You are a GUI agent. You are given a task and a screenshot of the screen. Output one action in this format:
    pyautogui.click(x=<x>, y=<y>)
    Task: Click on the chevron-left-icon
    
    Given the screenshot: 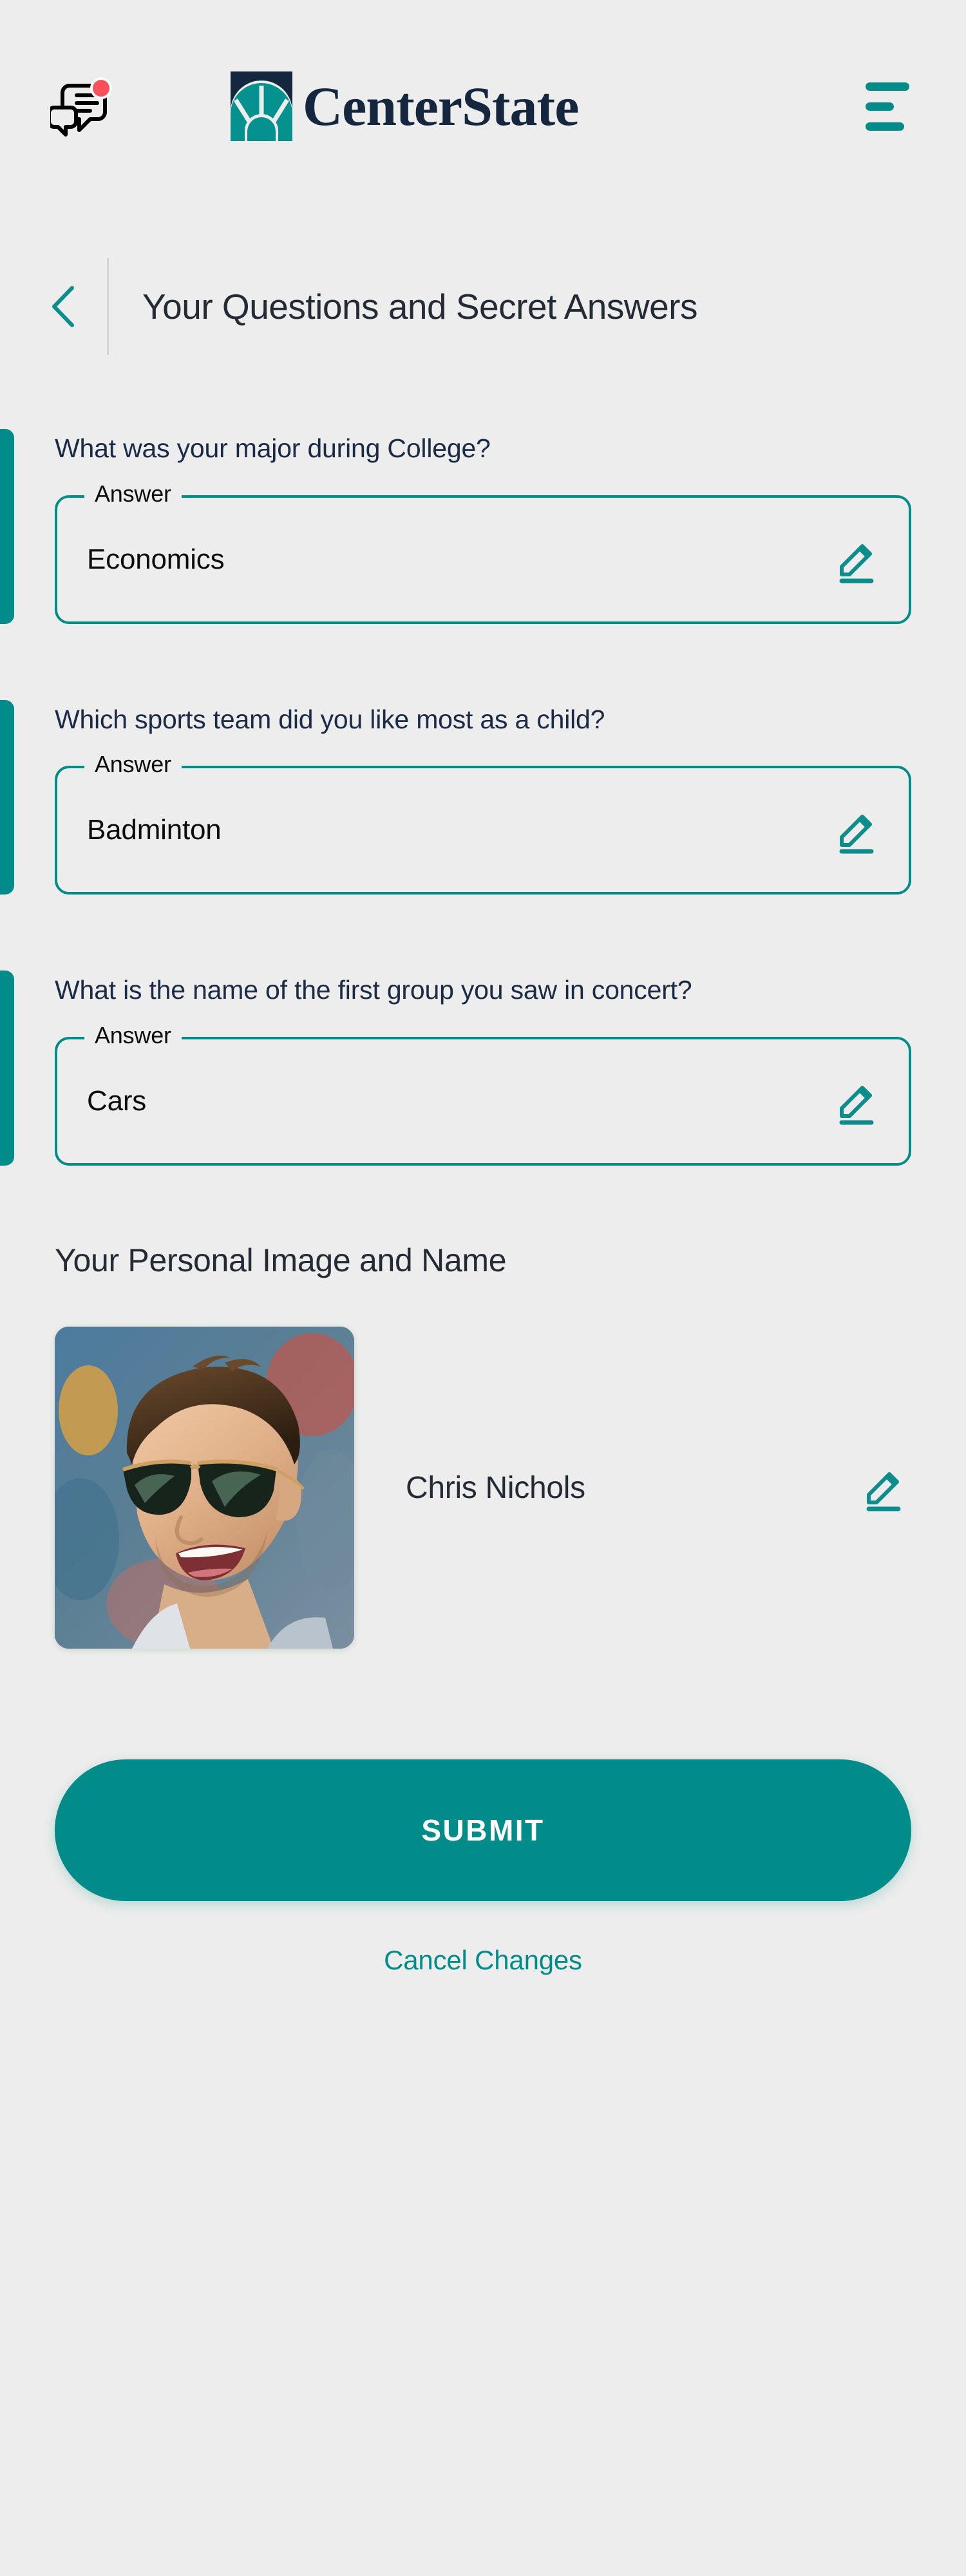 What is the action you would take?
    pyautogui.click(x=63, y=306)
    